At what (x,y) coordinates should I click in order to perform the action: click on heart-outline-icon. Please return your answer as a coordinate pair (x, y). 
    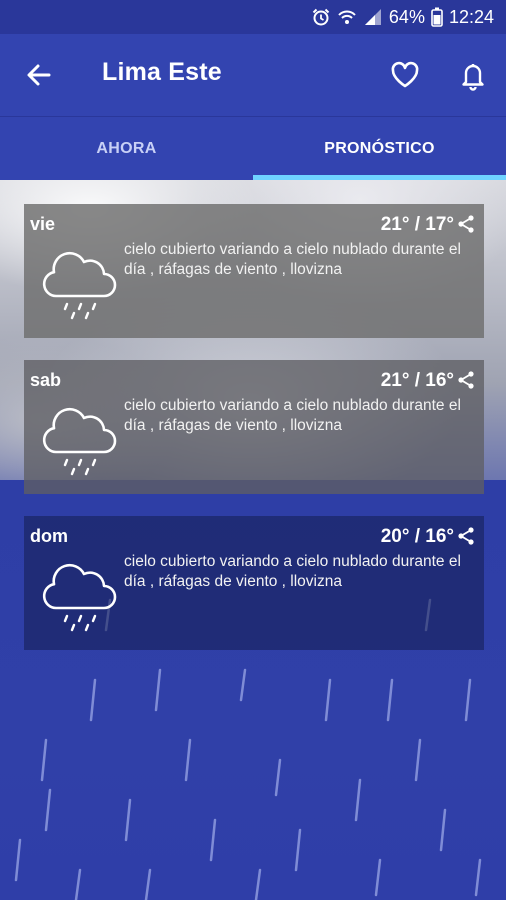
    Looking at the image, I should click on (405, 75).